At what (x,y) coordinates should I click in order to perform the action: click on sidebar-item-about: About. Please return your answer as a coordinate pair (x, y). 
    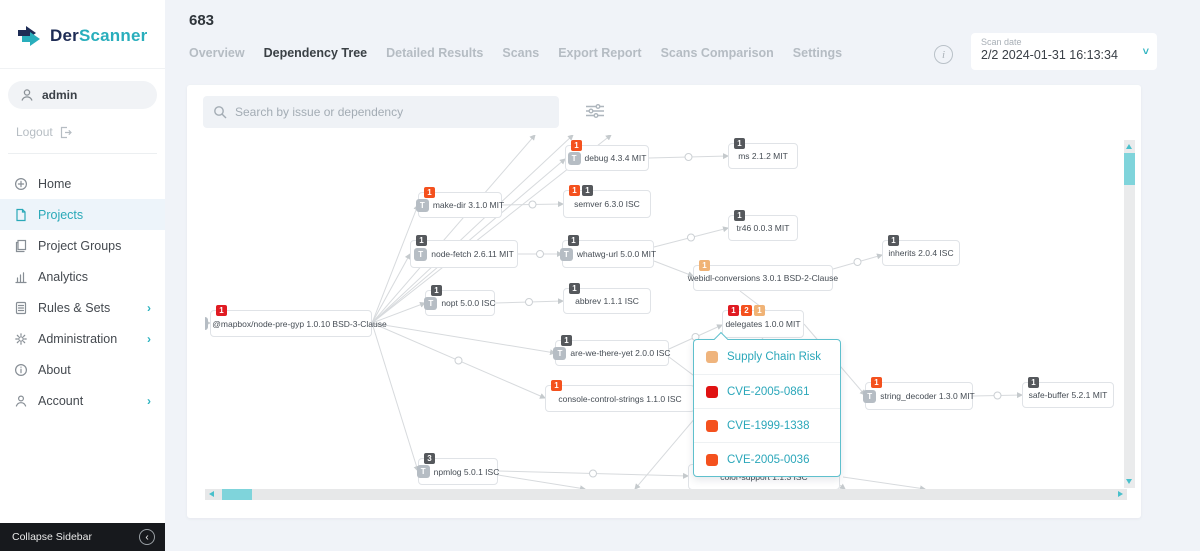
    Looking at the image, I should click on (82, 369).